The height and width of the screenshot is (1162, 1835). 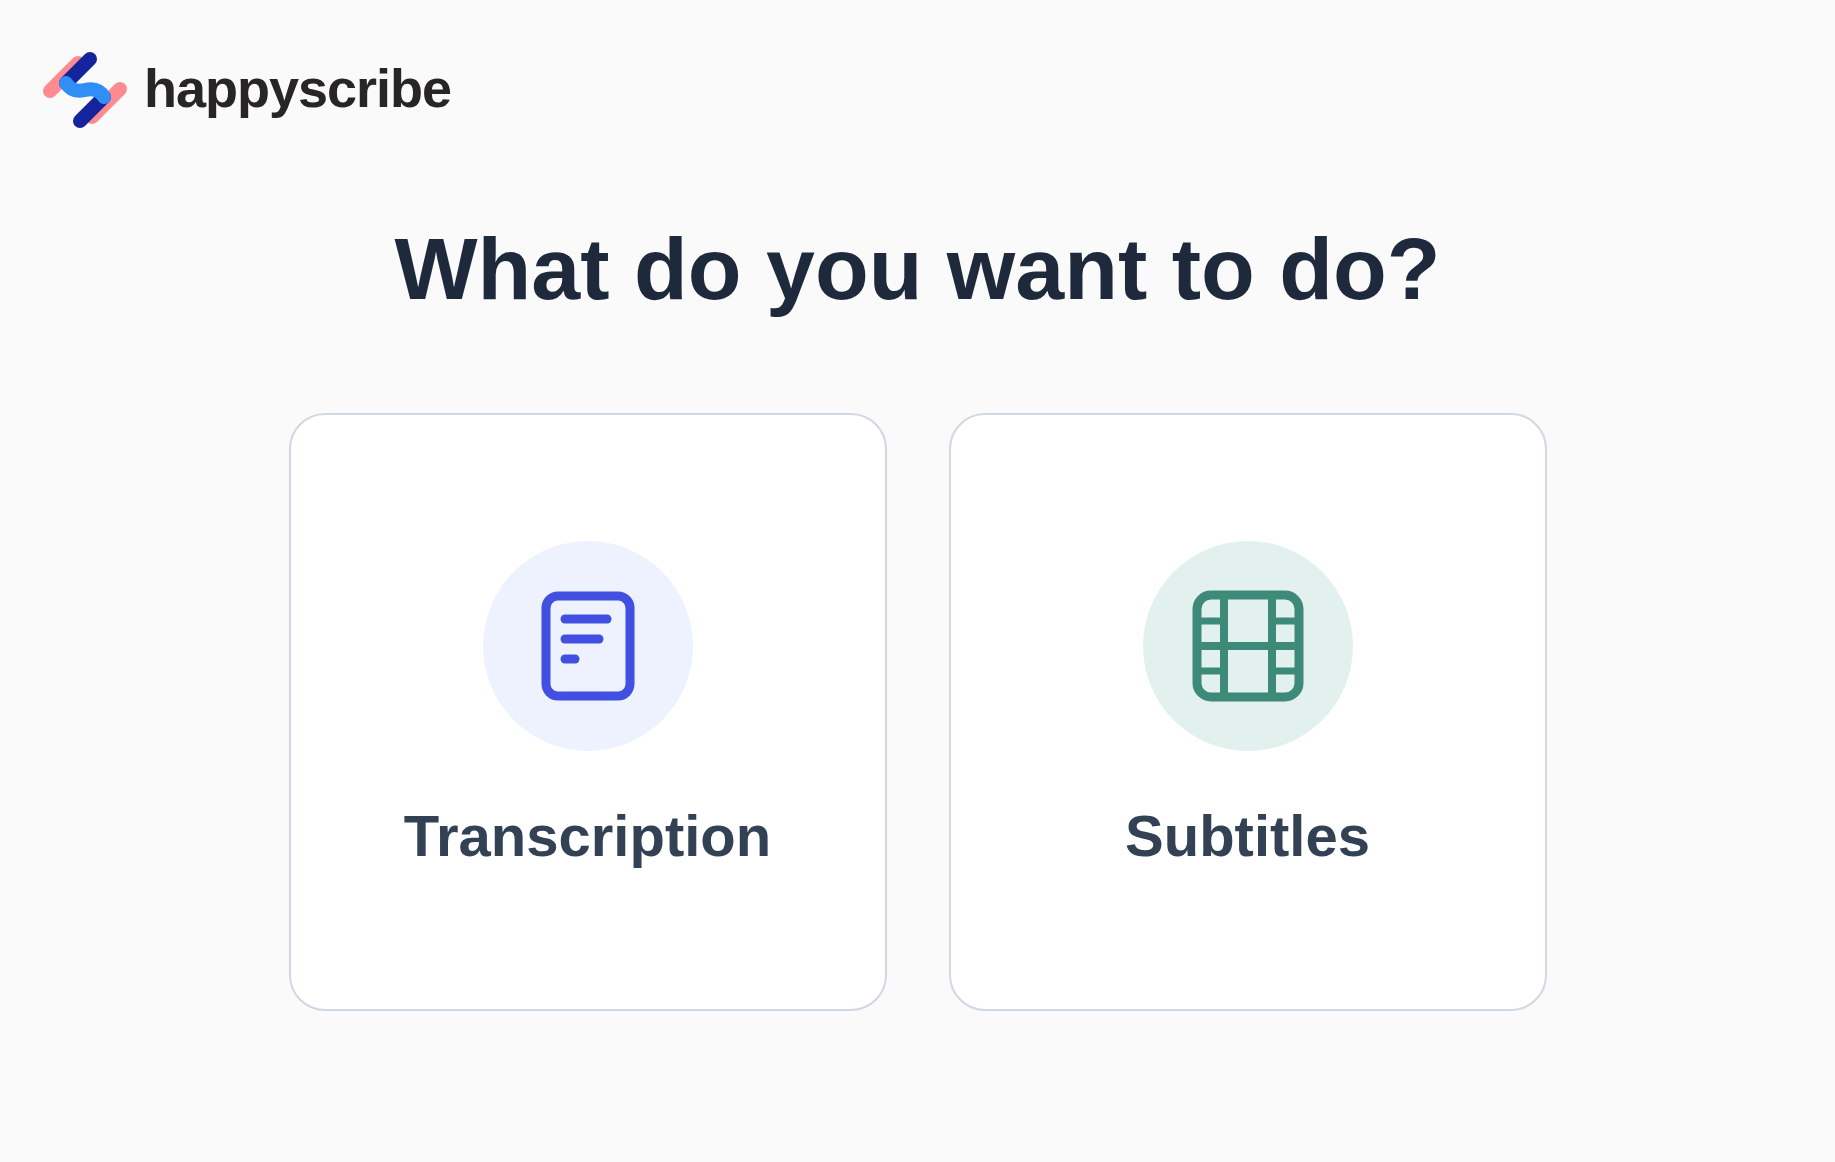 What do you see at coordinates (1247, 646) in the screenshot?
I see `film-icon` at bounding box center [1247, 646].